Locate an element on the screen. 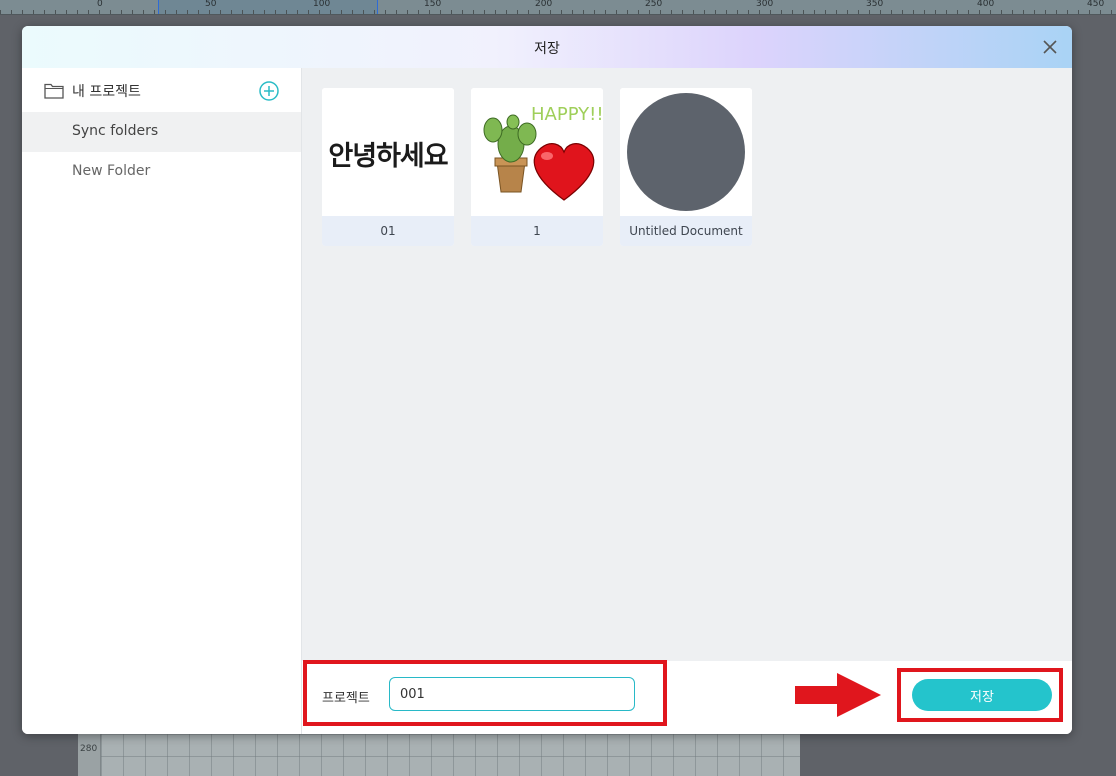  cactus-heart-image: HAPPY!! is located at coordinates (543, 152).